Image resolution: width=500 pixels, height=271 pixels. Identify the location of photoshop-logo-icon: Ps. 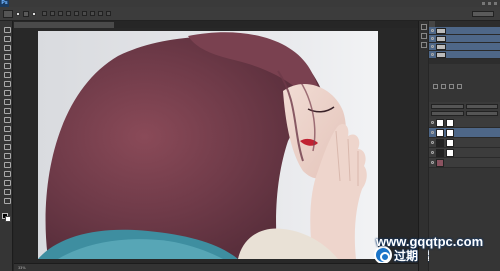
(4, 3).